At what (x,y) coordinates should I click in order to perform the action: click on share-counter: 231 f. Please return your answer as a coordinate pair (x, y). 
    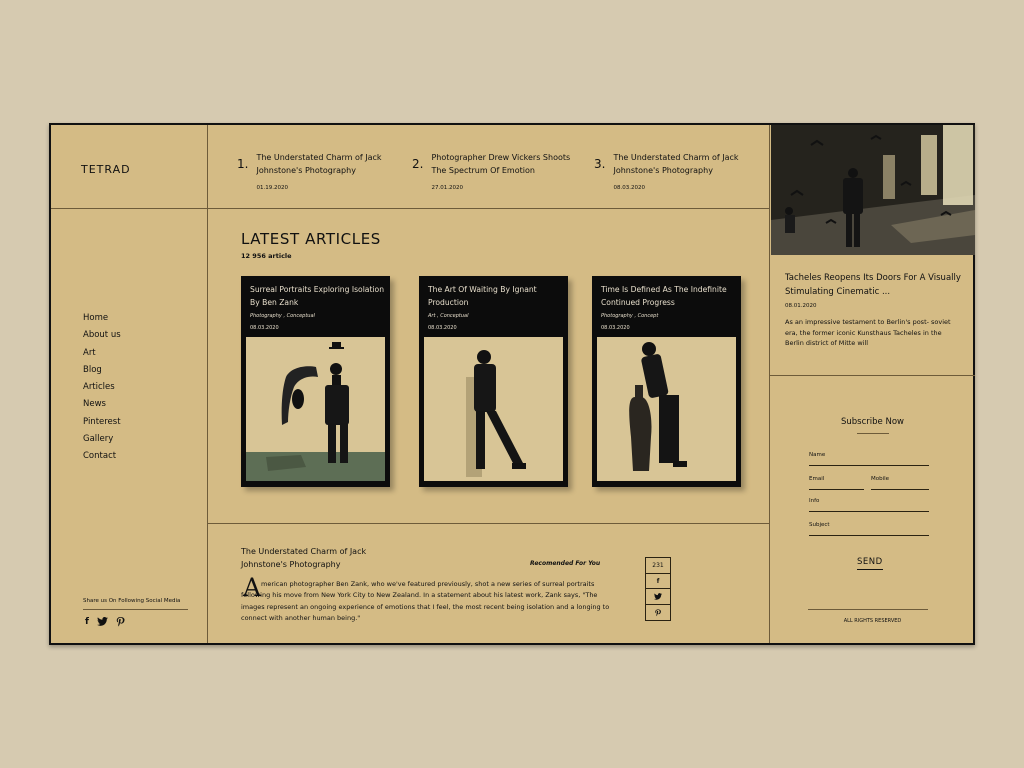
    Looking at the image, I should click on (658, 589).